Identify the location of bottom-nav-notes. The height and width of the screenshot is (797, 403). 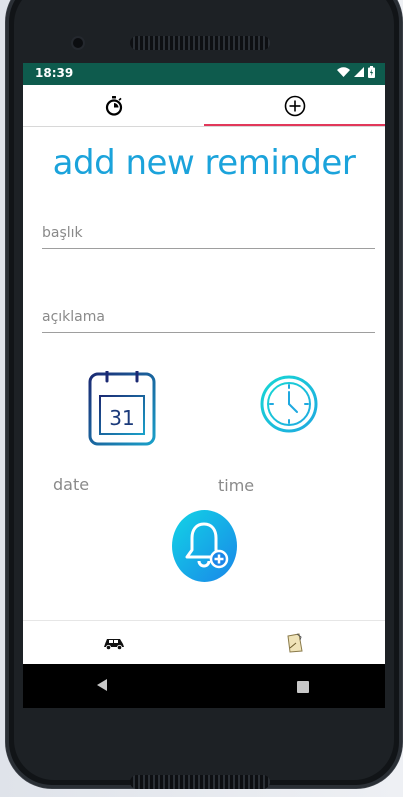
(294, 642).